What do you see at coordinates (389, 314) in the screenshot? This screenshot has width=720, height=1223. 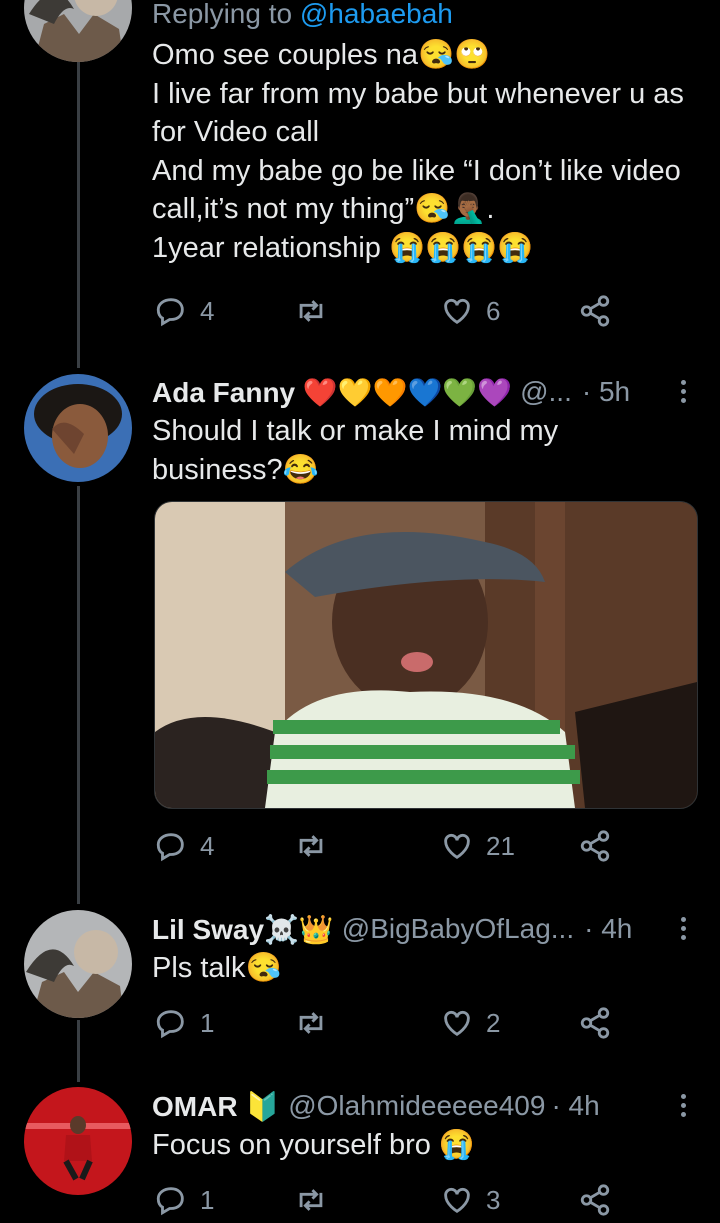 I see `tweet-actions: 4 6` at bounding box center [389, 314].